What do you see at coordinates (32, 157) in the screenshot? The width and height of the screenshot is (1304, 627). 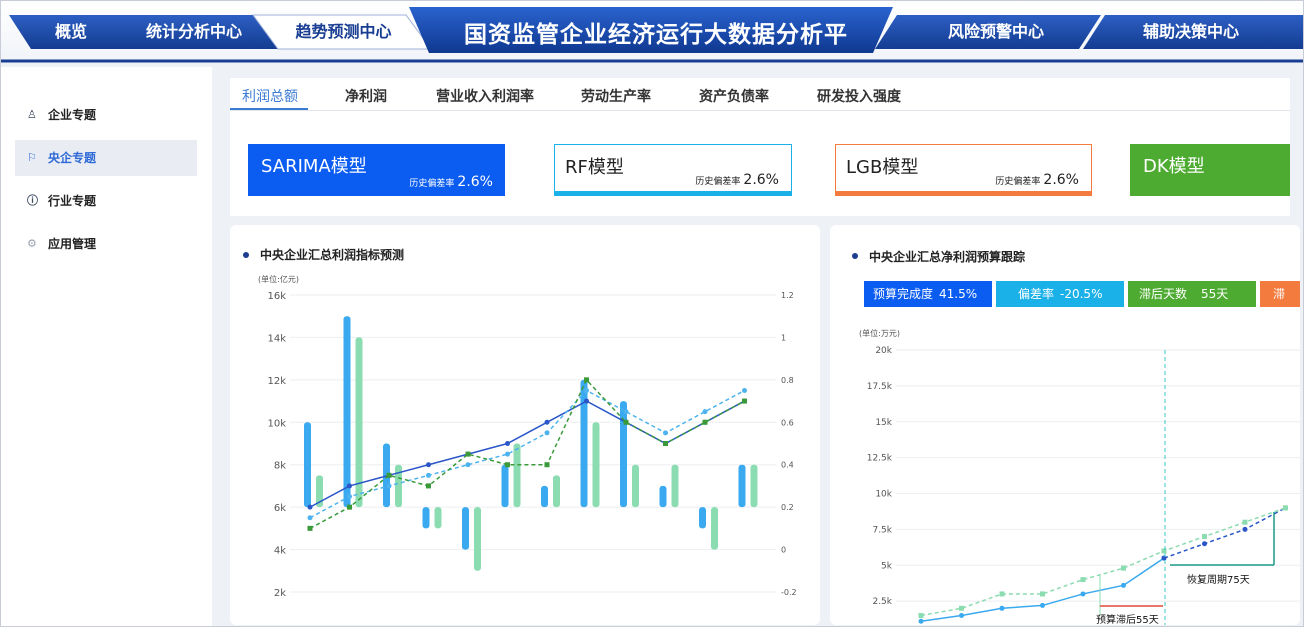 I see `flag-icon: ⚐` at bounding box center [32, 157].